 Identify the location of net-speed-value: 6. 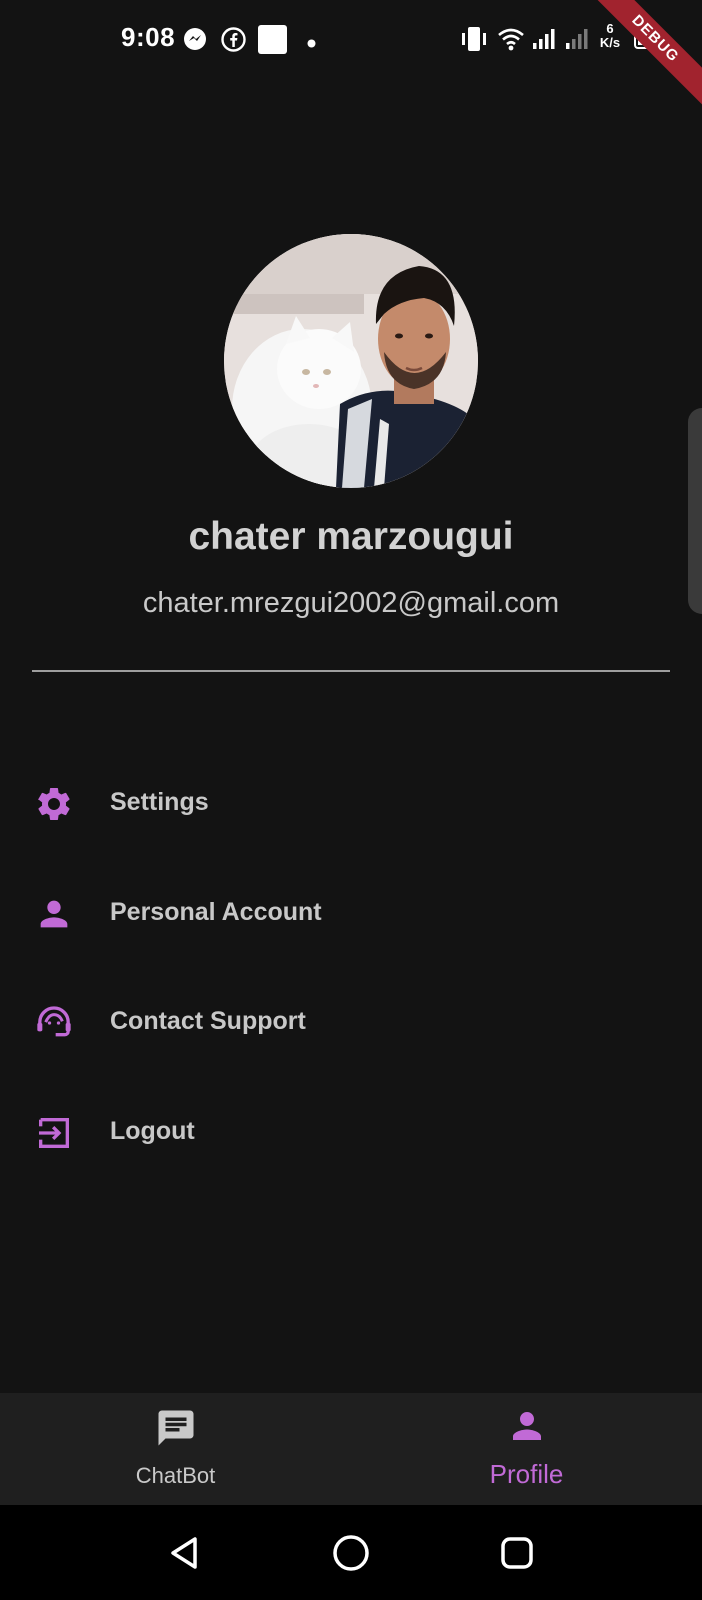
(610, 28).